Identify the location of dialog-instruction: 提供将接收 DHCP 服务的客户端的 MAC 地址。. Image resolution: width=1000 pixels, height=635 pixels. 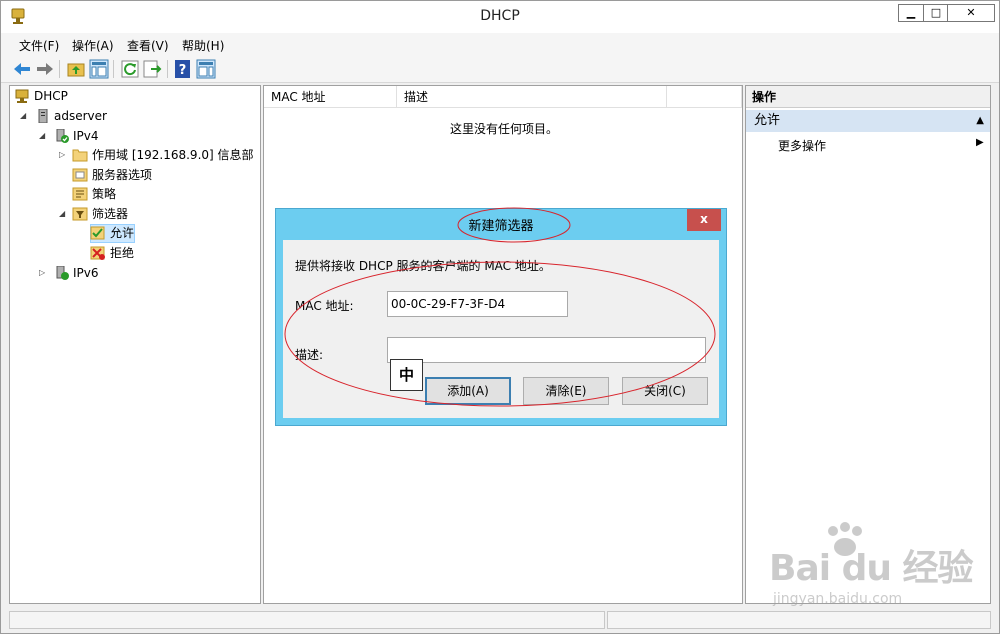
(423, 266).